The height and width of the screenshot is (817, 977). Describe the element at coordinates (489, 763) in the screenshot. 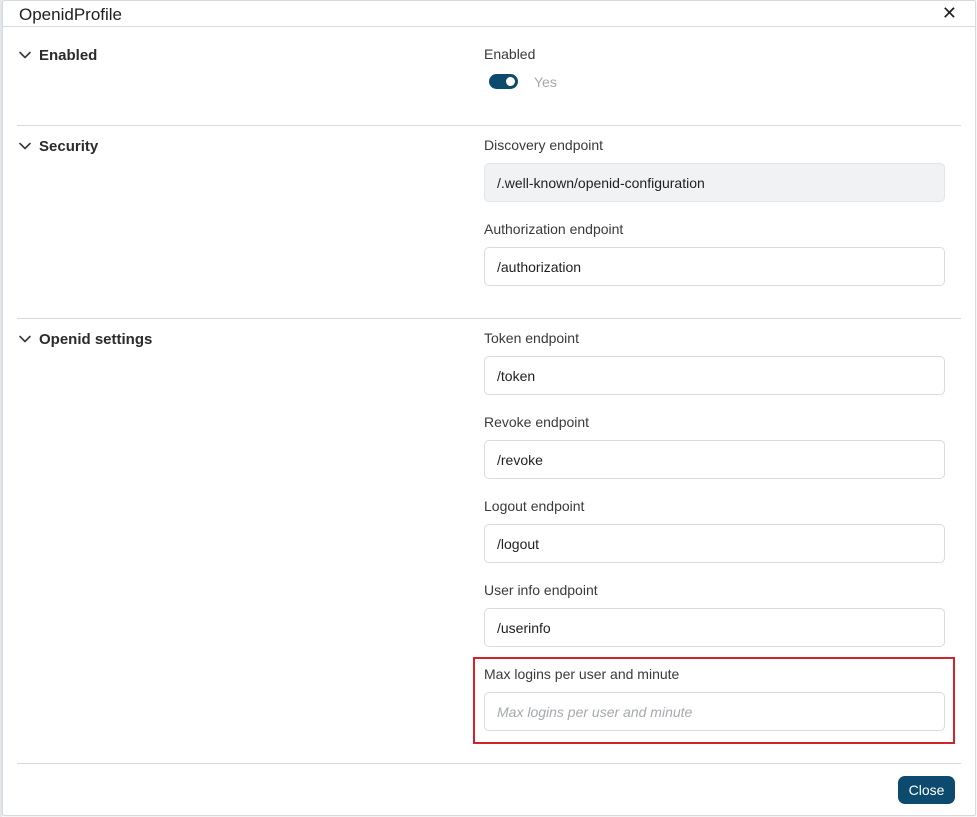

I see `footer-divider` at that location.